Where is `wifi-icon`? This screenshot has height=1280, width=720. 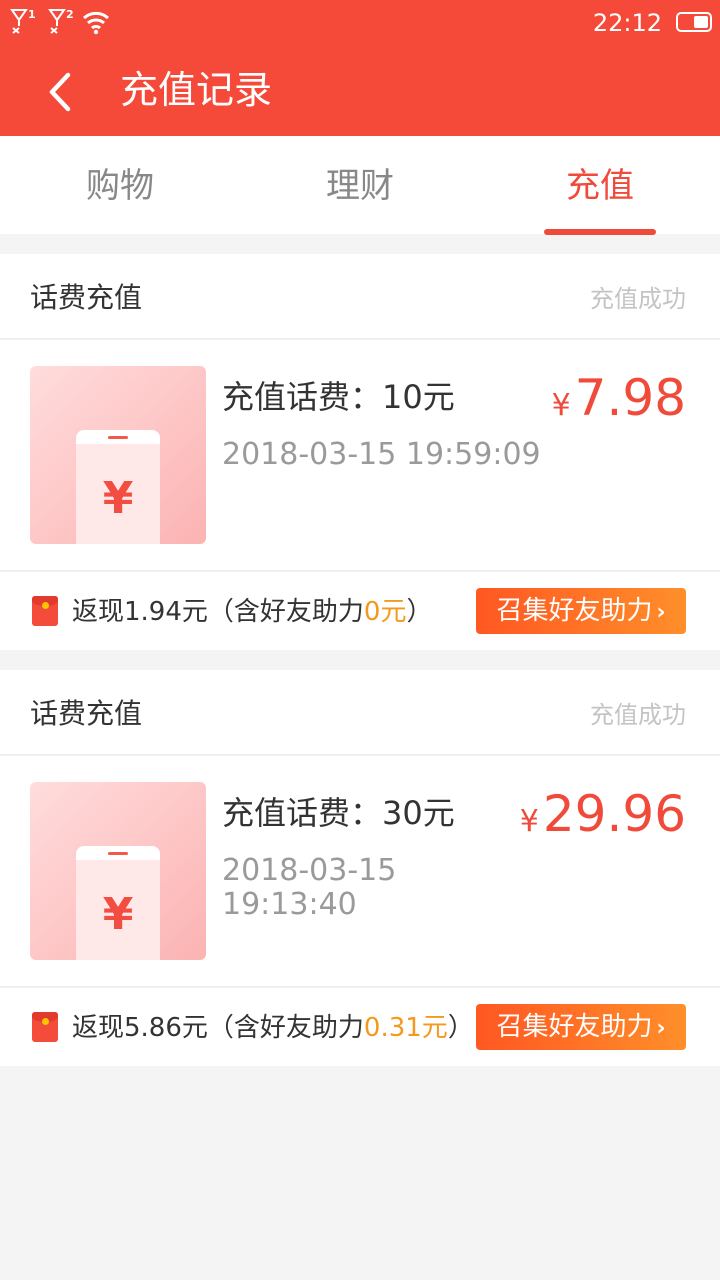 wifi-icon is located at coordinates (96, 23).